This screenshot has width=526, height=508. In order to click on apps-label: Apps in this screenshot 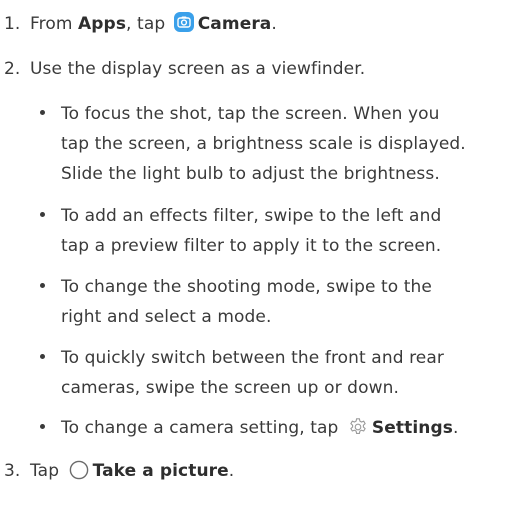, I will do `click(102, 24)`.